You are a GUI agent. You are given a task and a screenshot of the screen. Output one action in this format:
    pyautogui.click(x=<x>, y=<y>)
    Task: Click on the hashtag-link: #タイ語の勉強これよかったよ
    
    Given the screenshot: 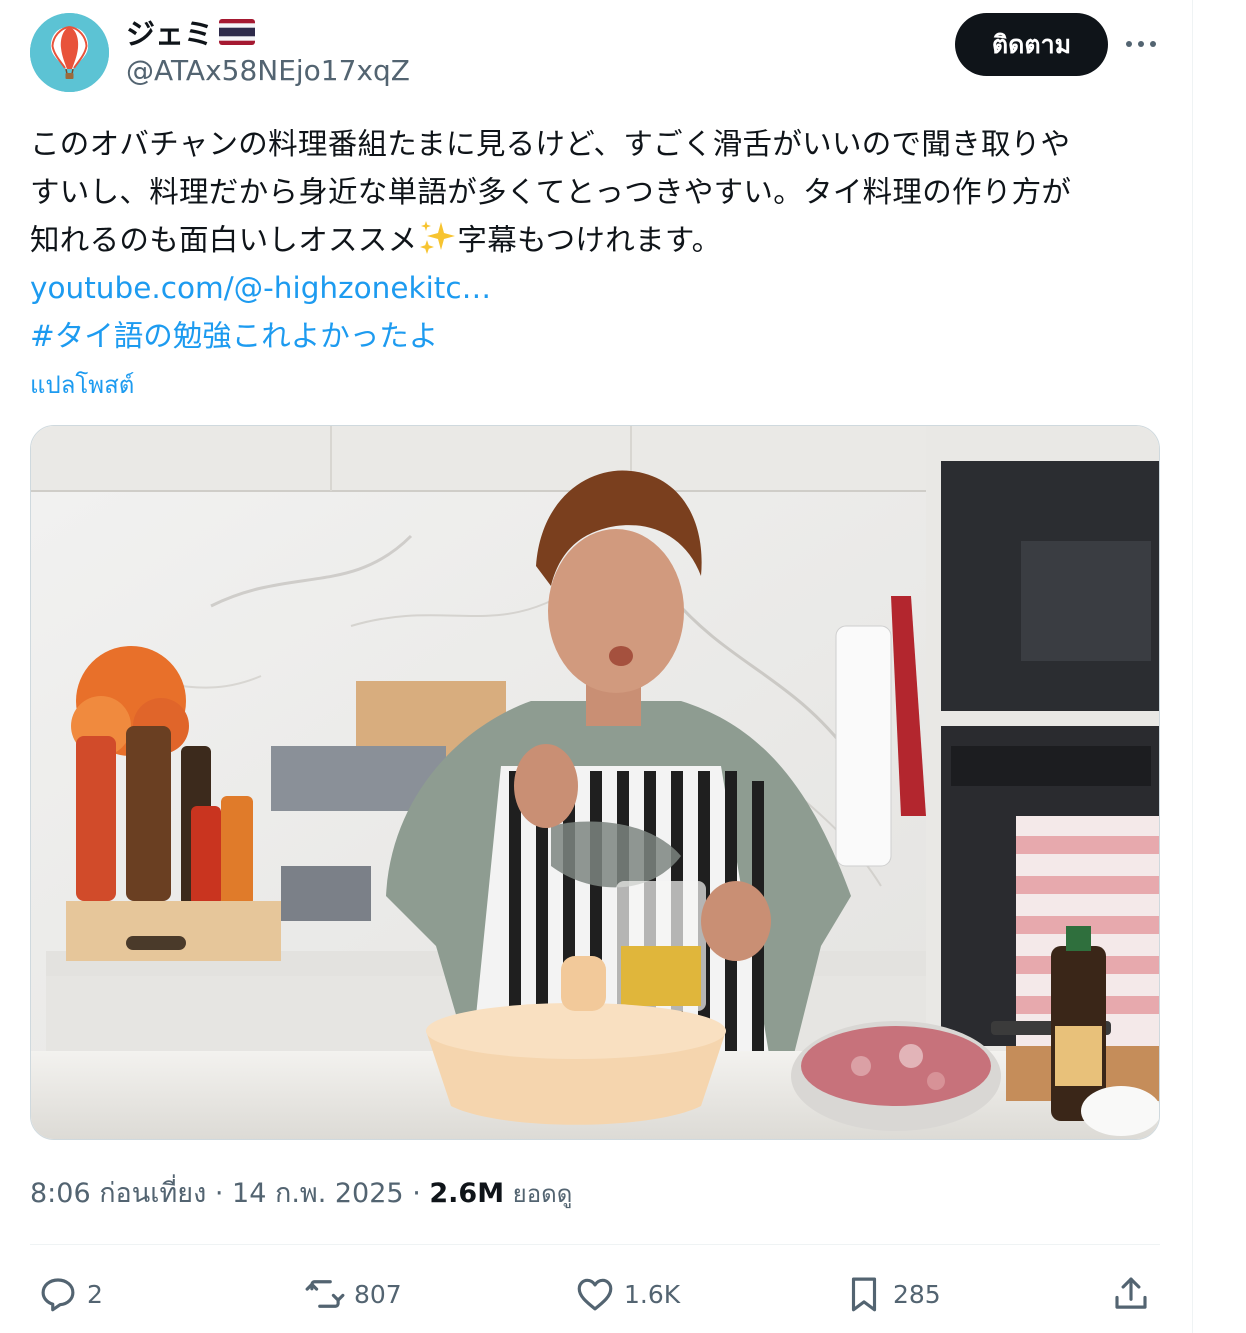 What is the action you would take?
    pyautogui.click(x=234, y=336)
    